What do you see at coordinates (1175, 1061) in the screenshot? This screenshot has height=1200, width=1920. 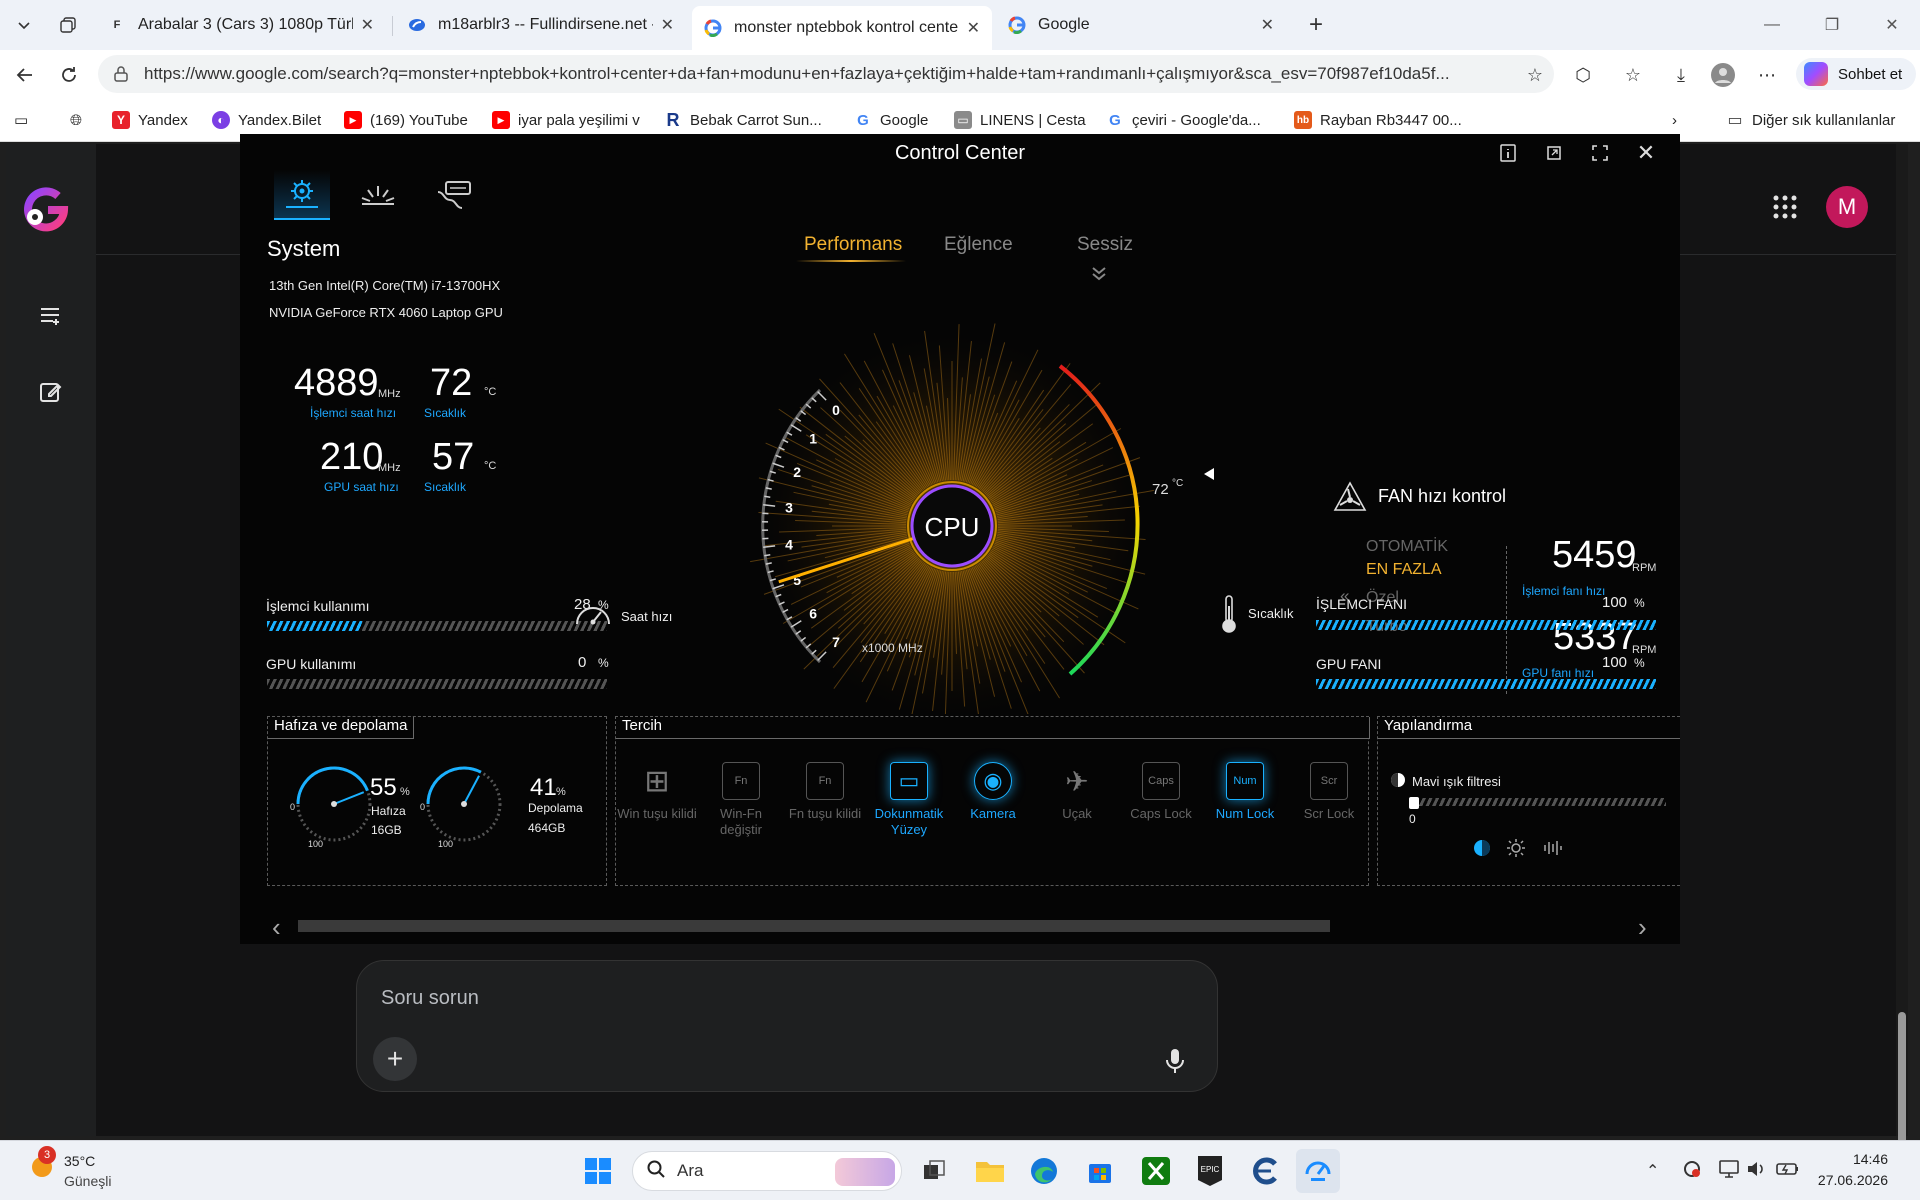 I see `microphone-icon` at bounding box center [1175, 1061].